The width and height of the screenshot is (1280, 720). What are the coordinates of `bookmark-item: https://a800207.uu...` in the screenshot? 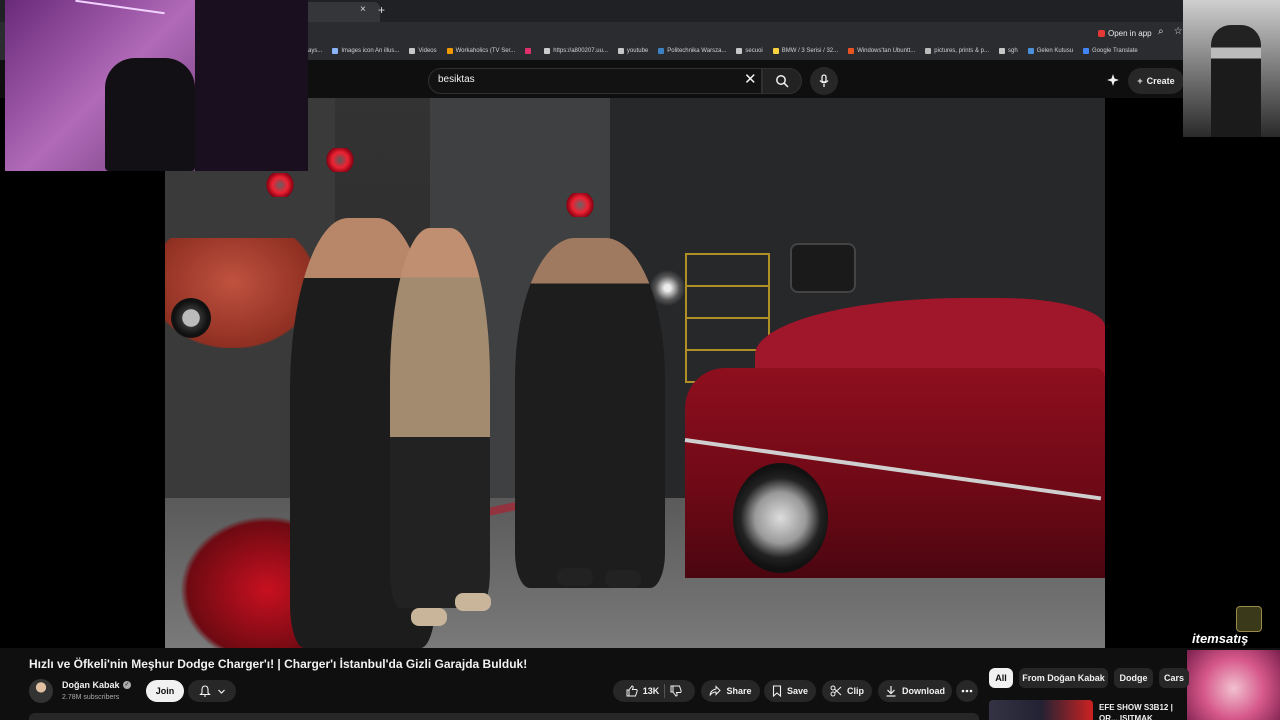 It's located at (576, 51).